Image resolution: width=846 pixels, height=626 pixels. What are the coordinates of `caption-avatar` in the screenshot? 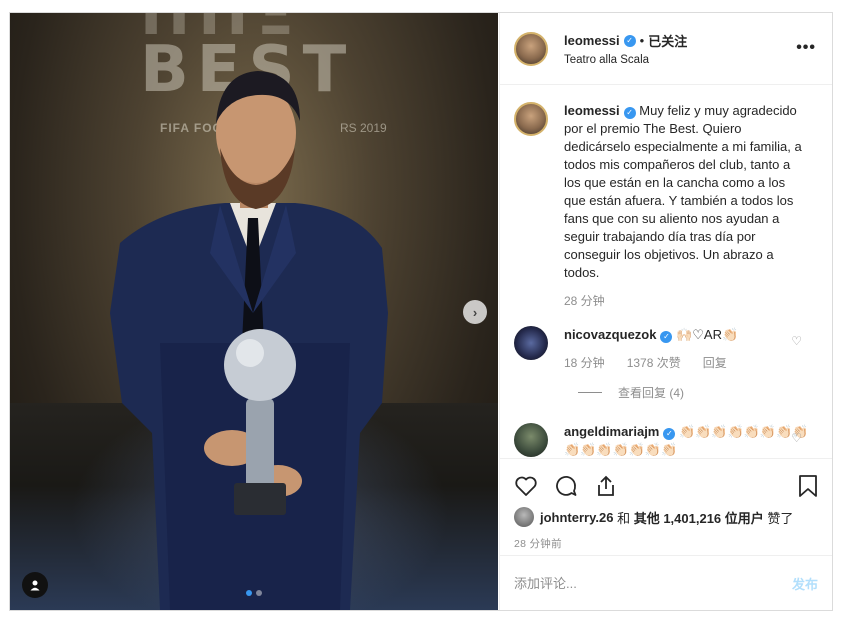 It's located at (531, 119).